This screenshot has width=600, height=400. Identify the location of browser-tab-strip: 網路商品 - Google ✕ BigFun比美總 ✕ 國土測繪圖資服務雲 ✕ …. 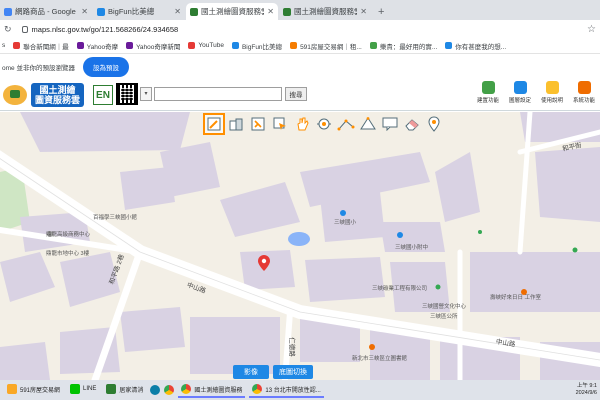
(300, 10).